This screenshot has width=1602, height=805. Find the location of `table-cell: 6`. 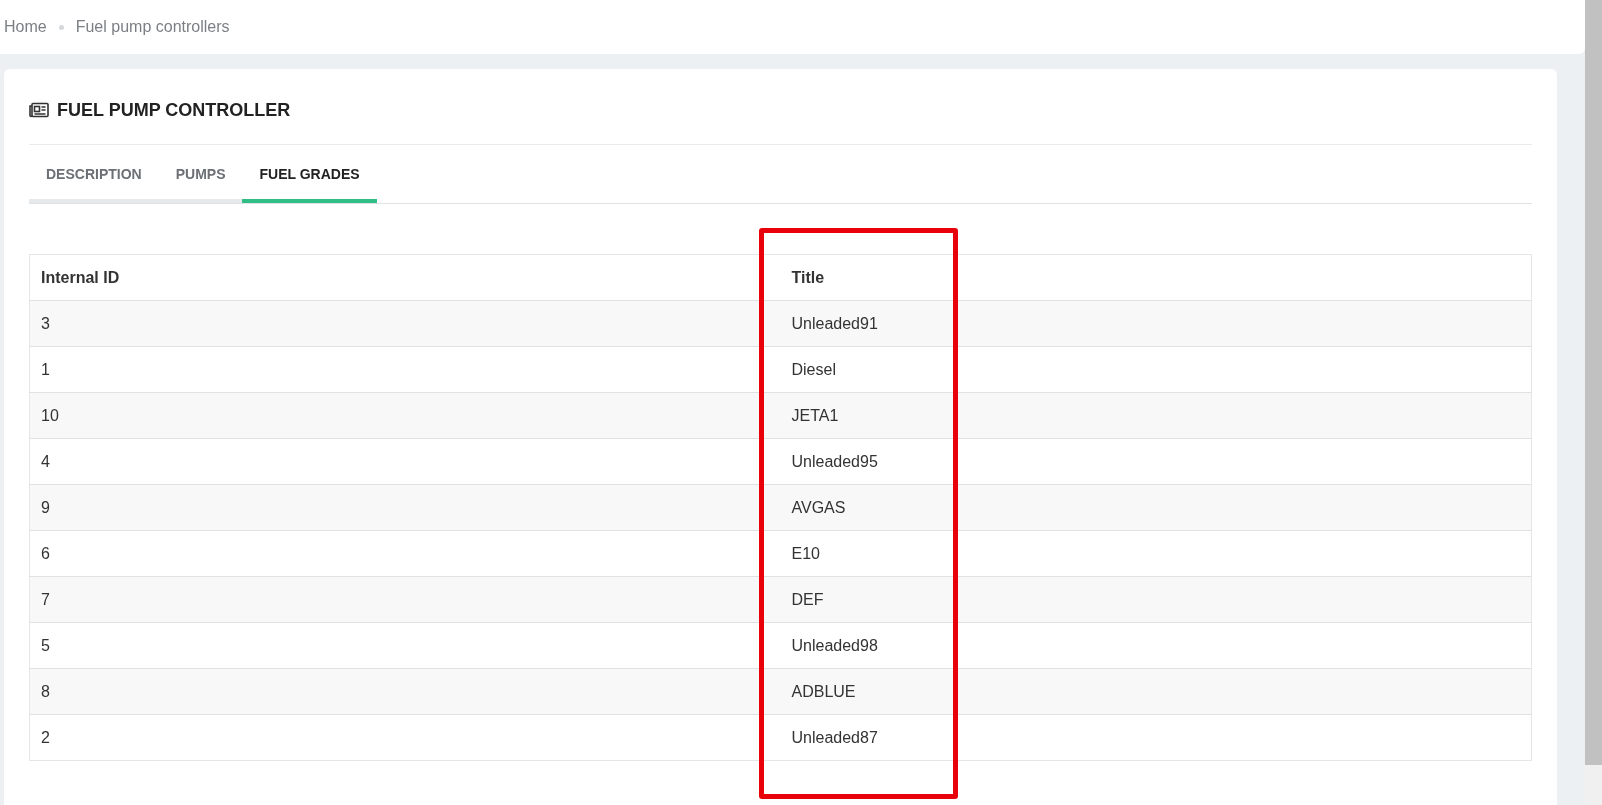

table-cell: 6 is located at coordinates (405, 553).